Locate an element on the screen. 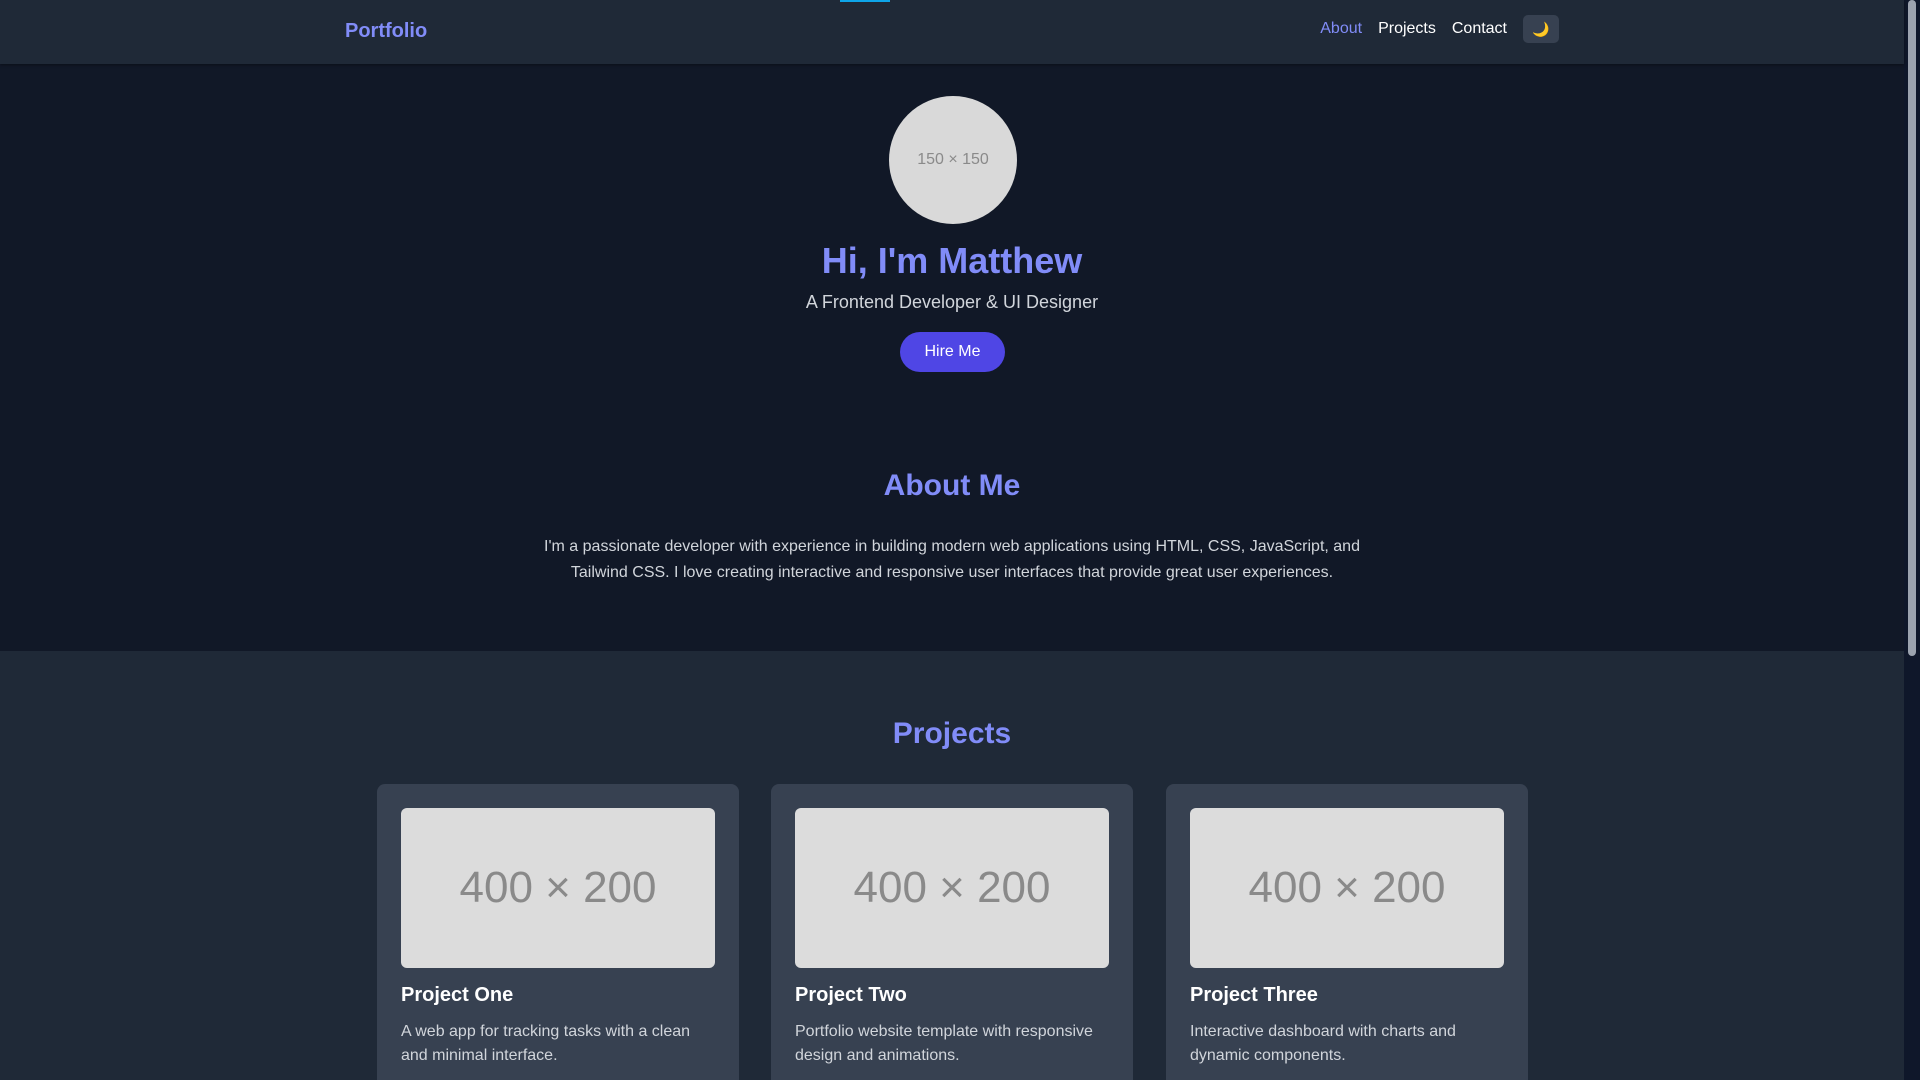  theme-toggle-button: 🌙 is located at coordinates (1541, 29).